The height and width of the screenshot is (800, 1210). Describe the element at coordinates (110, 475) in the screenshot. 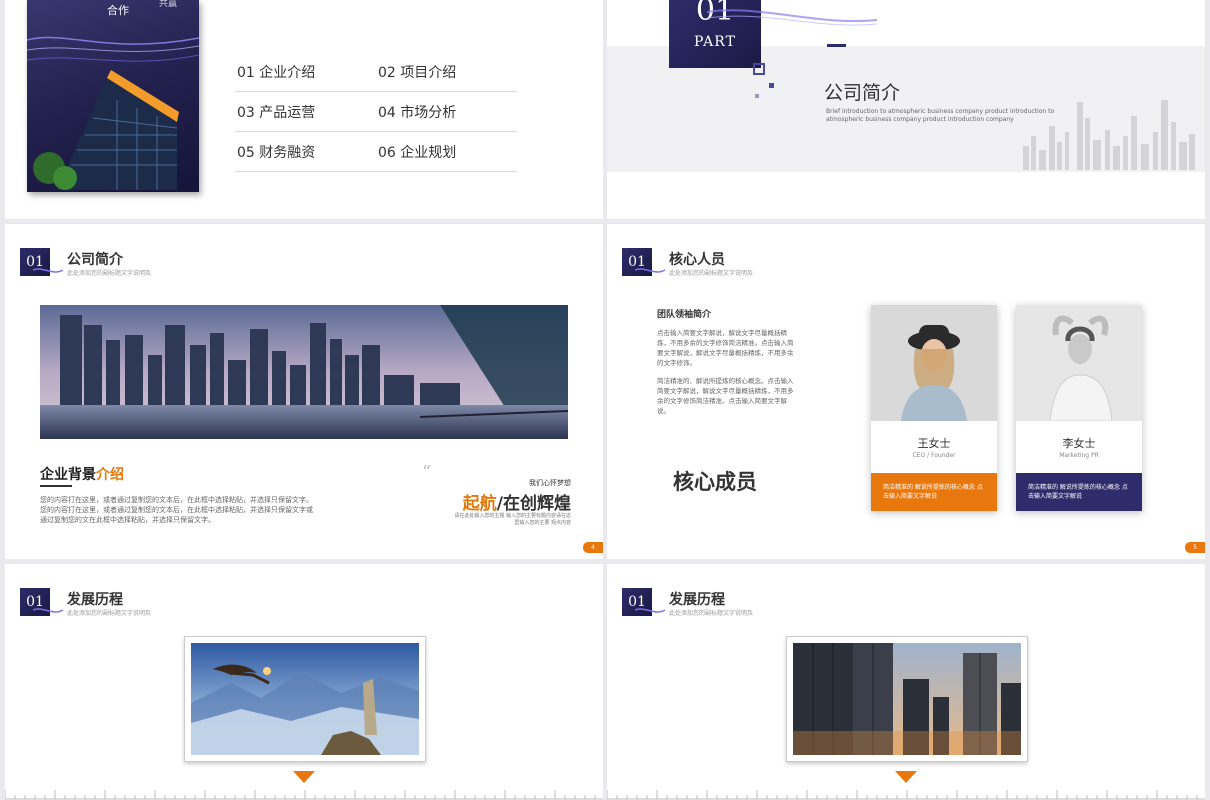

I see `background-heading-highlight: 介绍` at that location.